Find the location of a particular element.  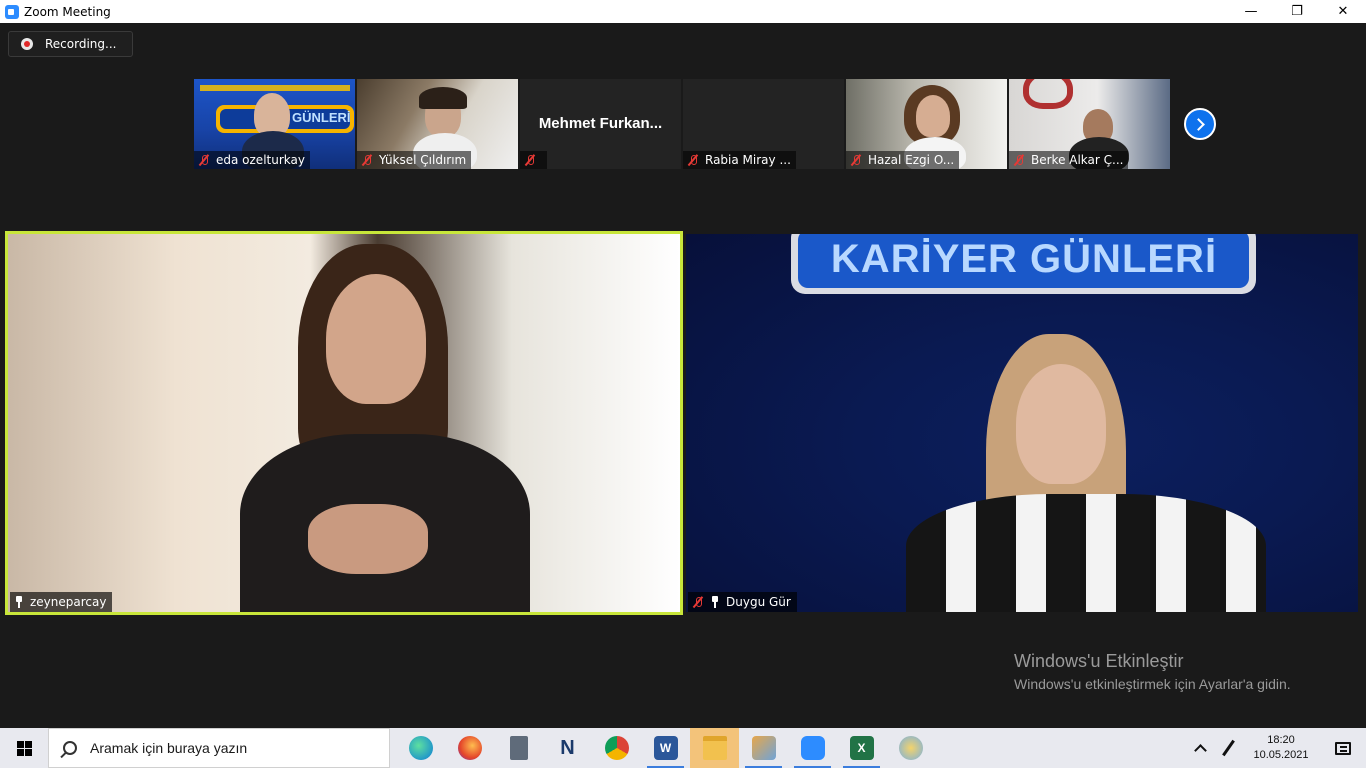

thumbnail-name-chip is located at coordinates (533, 160).